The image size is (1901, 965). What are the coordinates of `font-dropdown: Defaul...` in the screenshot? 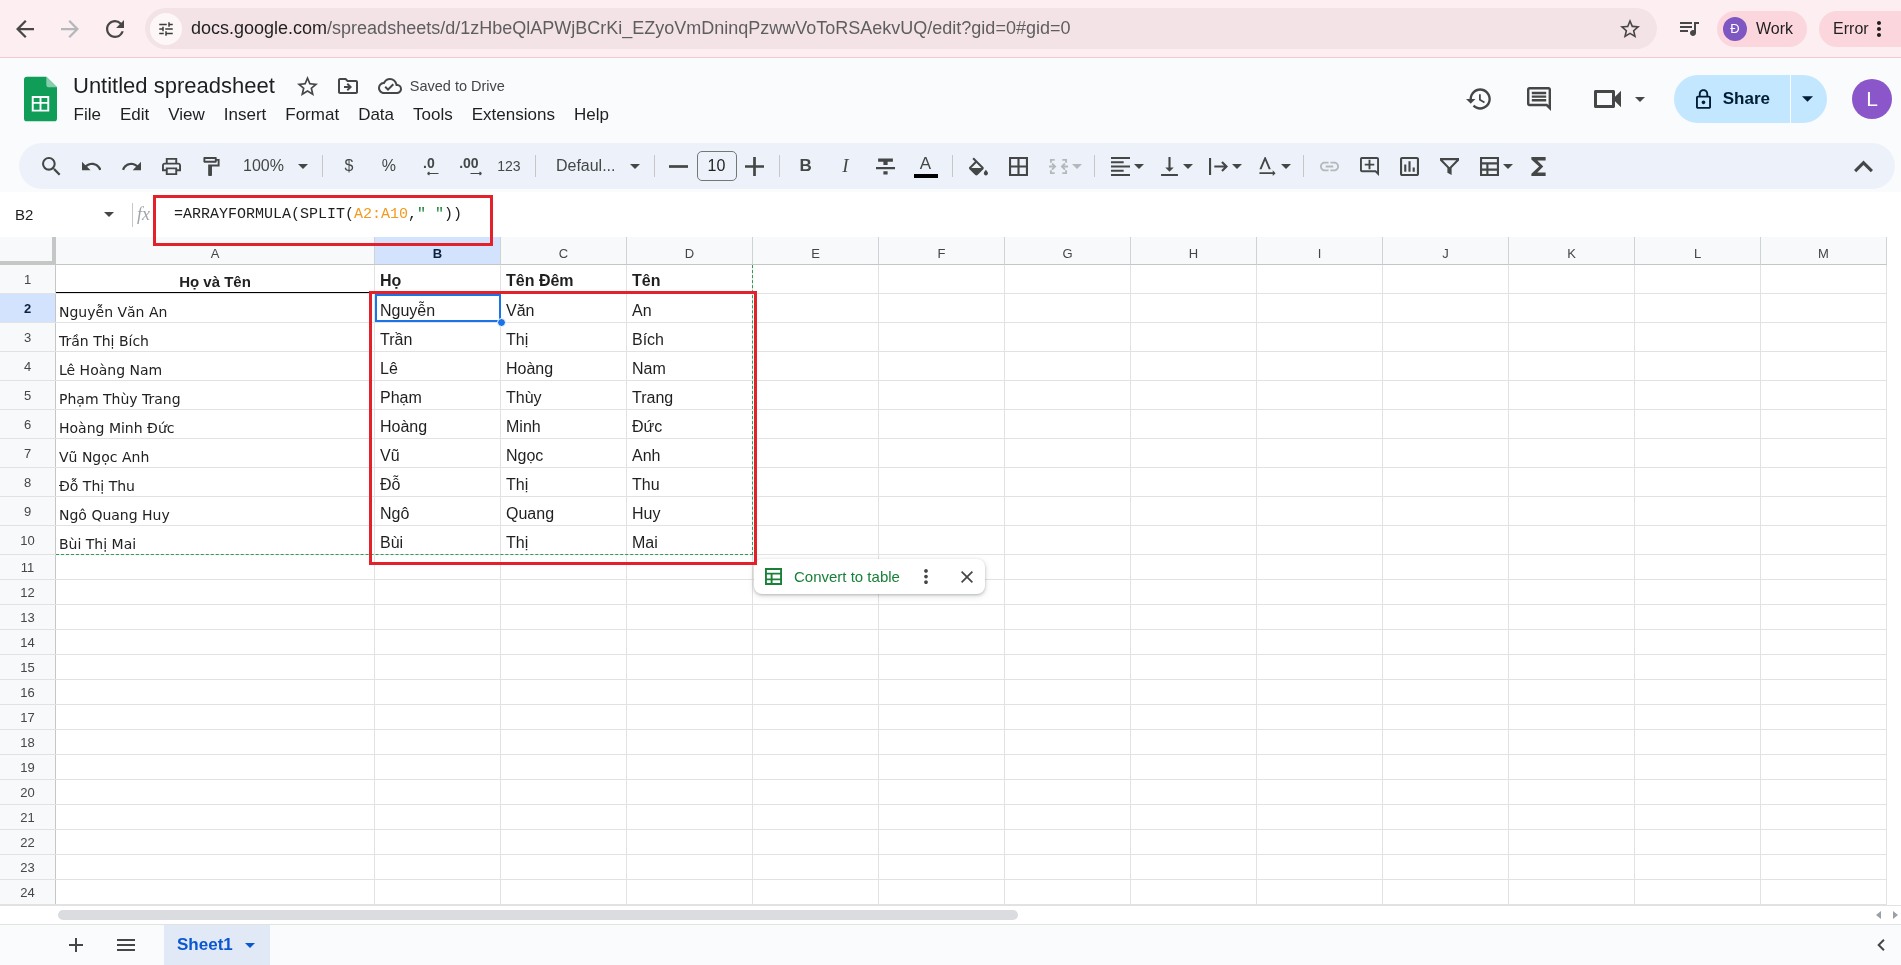 It's located at (594, 166).